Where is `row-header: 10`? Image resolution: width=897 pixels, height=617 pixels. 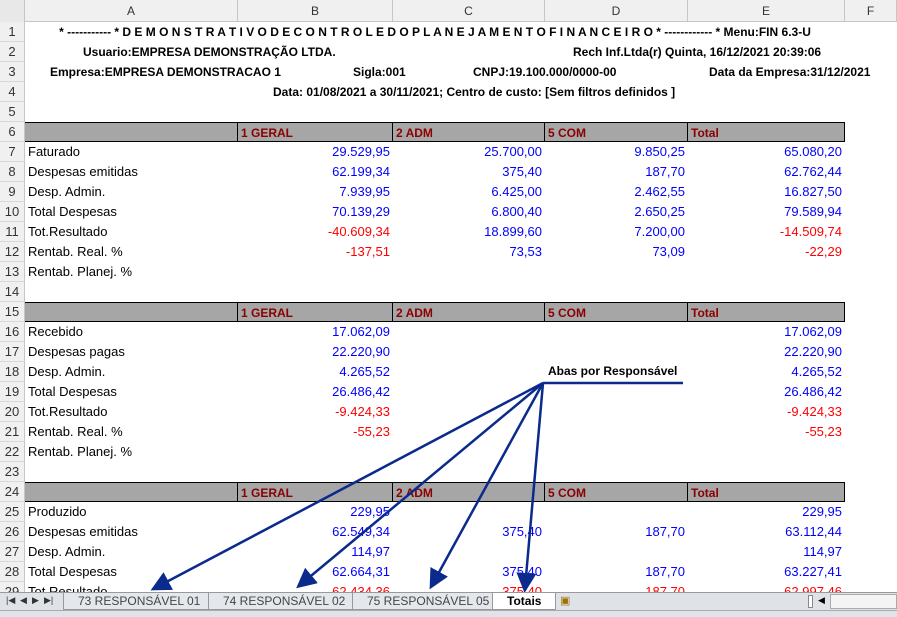 row-header: 10 is located at coordinates (12, 212).